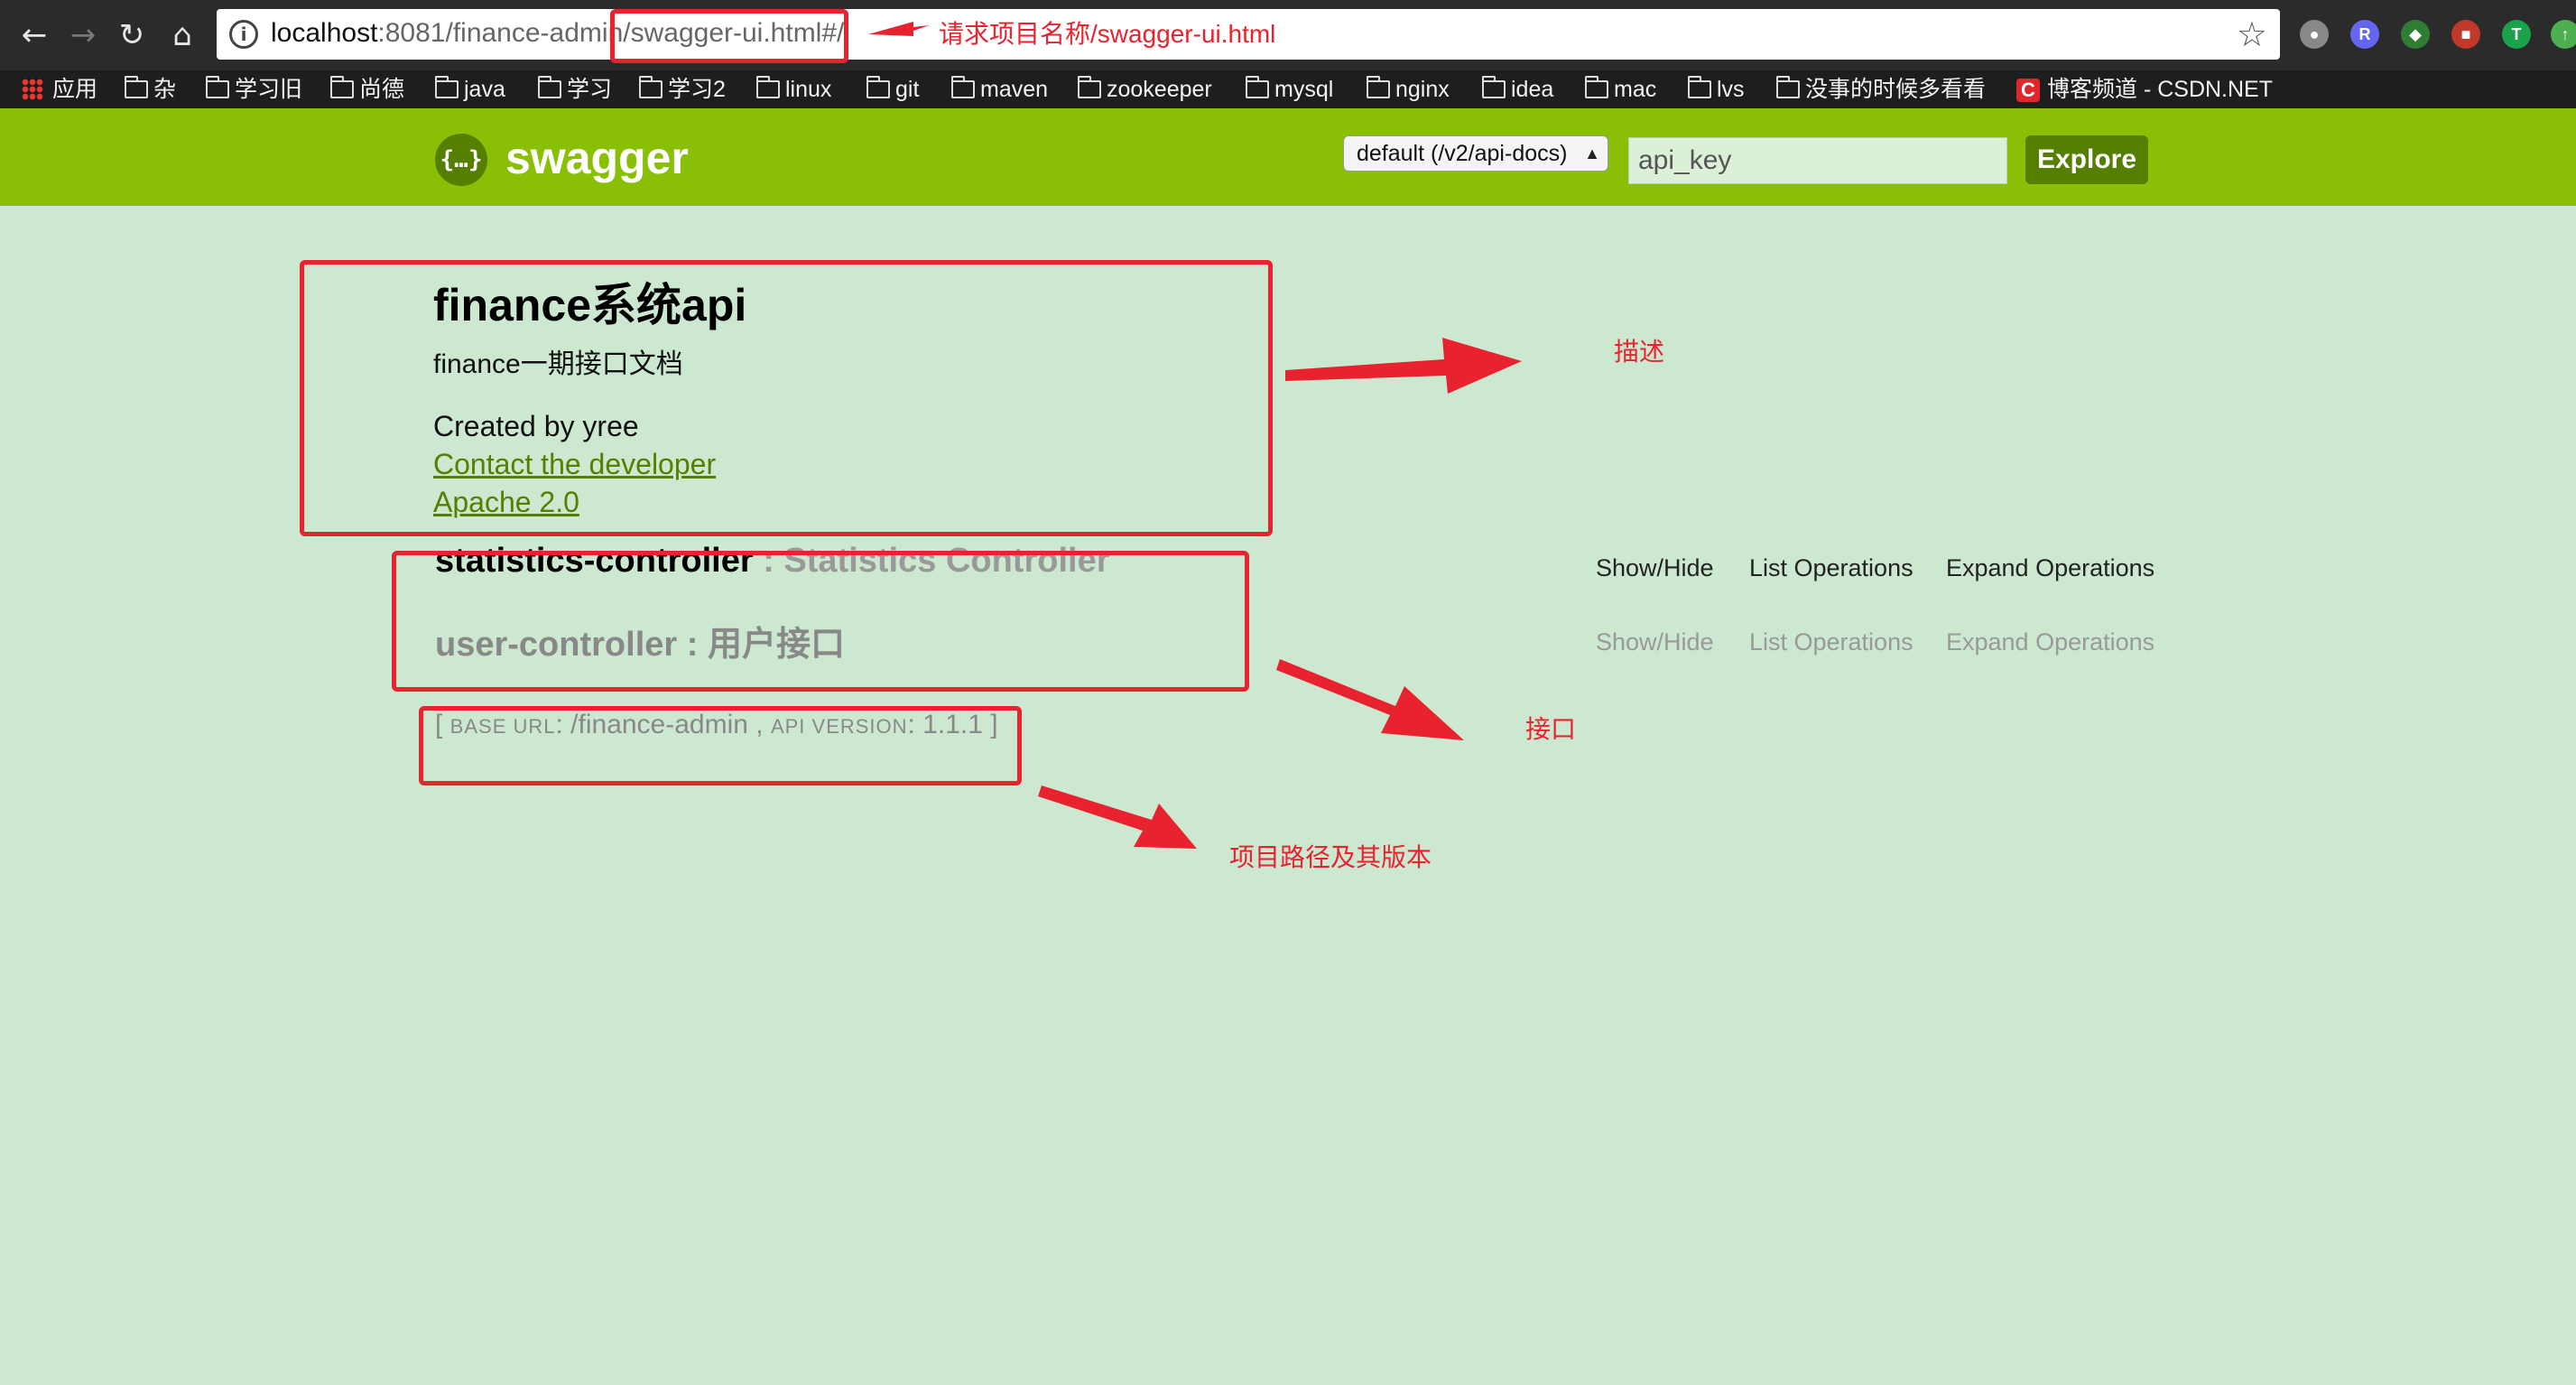  Describe the element at coordinates (899, 29) in the screenshot. I see `url-arrow` at that location.